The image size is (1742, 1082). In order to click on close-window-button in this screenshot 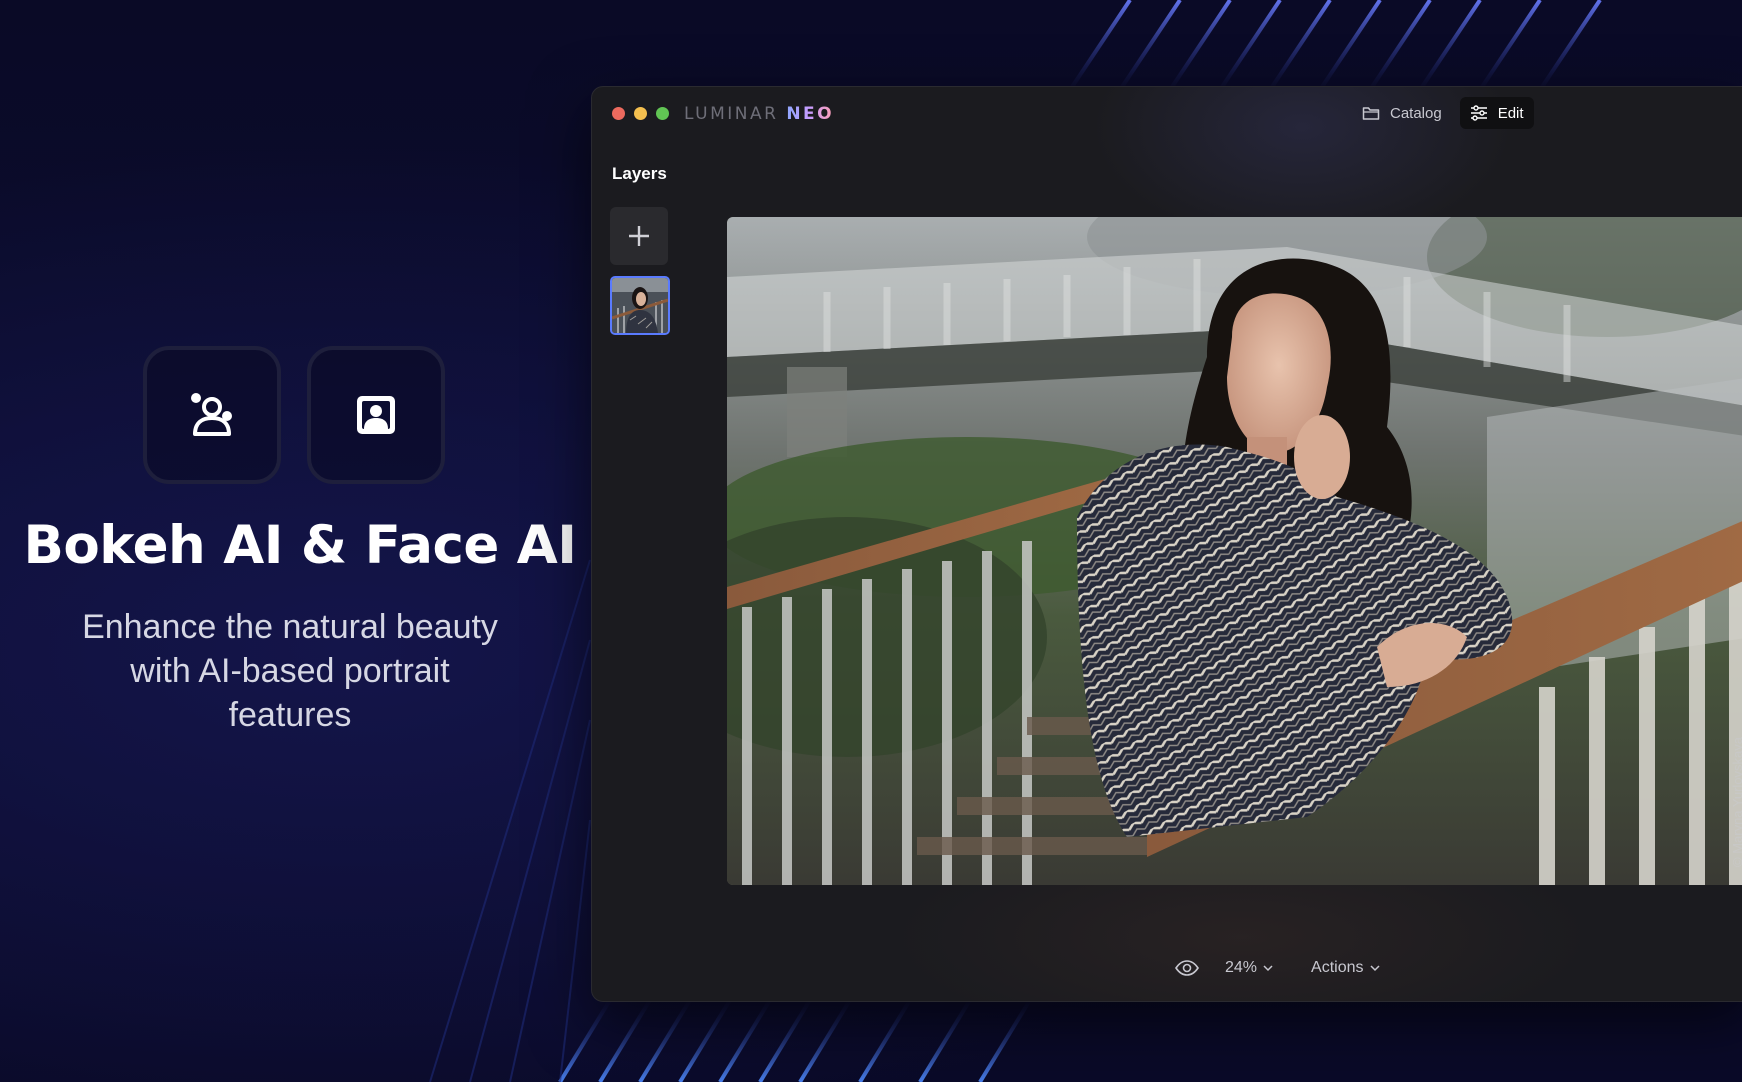, I will do `click(618, 113)`.